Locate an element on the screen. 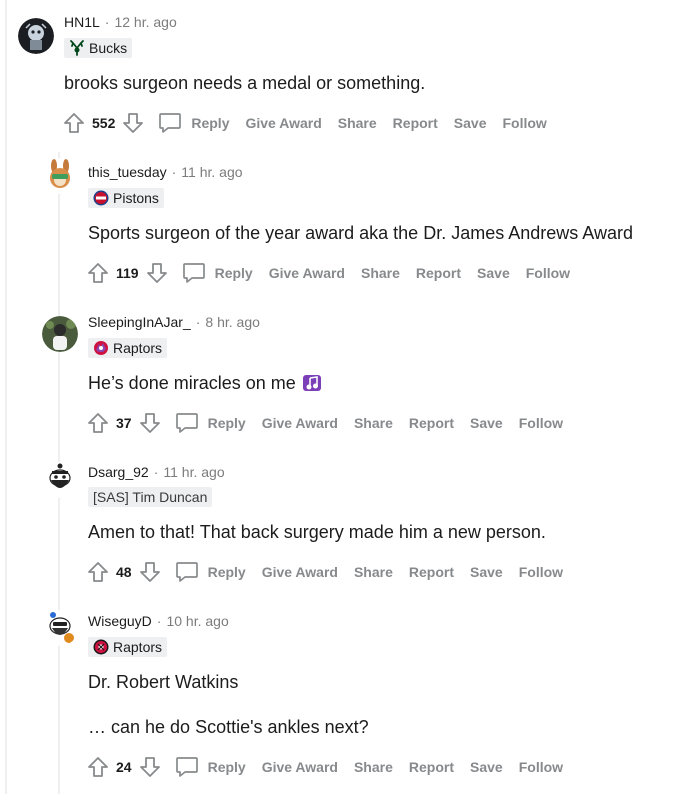 The image size is (683, 794). timestamp: 8 hr. ago is located at coordinates (232, 322).